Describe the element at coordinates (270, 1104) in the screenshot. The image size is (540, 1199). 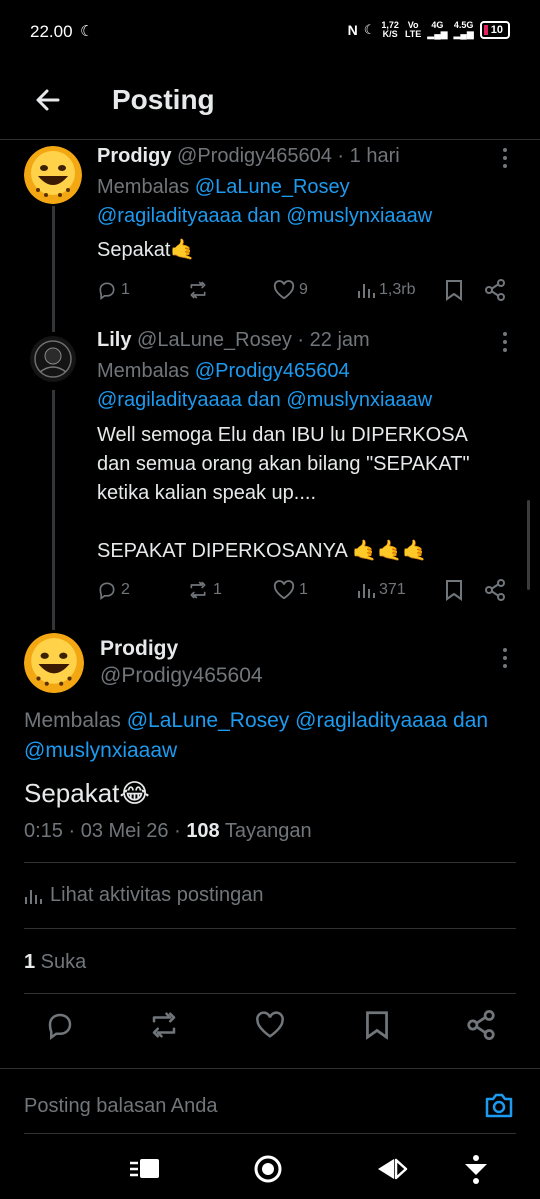
I see `reply-composer: Posting balasan Anda` at that location.